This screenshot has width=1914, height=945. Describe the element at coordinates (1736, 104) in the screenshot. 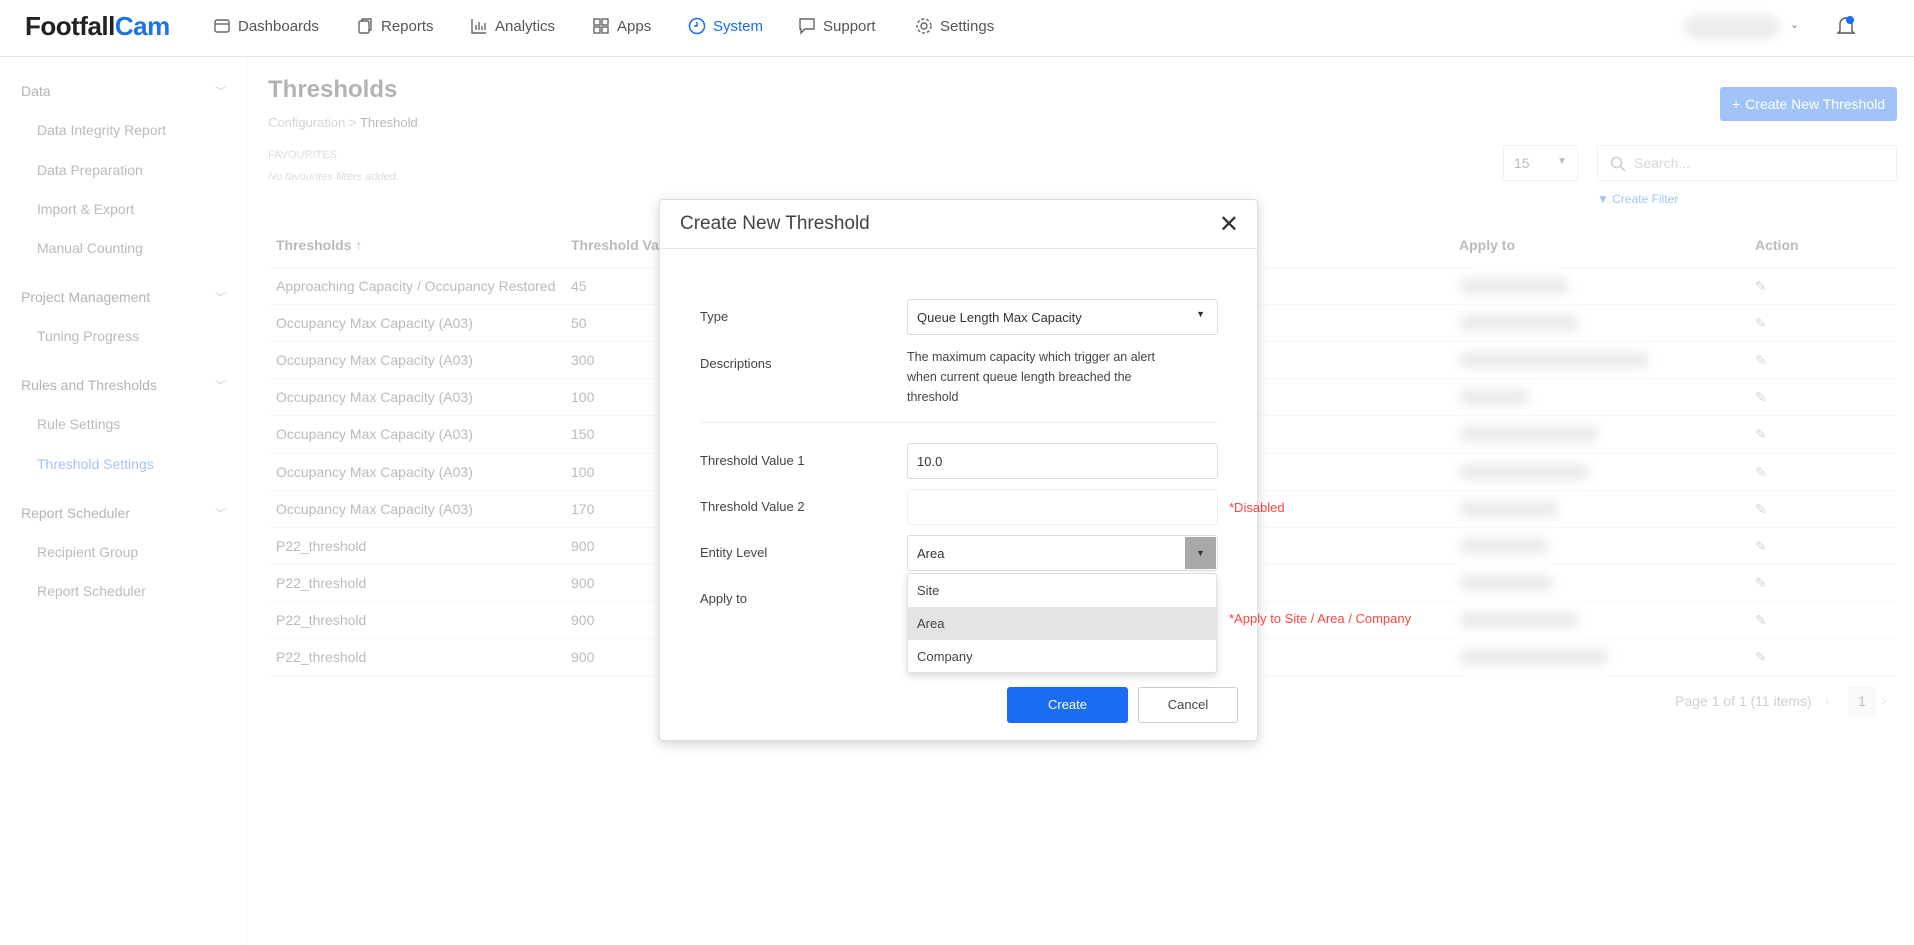

I see `plus-icon: +` at that location.